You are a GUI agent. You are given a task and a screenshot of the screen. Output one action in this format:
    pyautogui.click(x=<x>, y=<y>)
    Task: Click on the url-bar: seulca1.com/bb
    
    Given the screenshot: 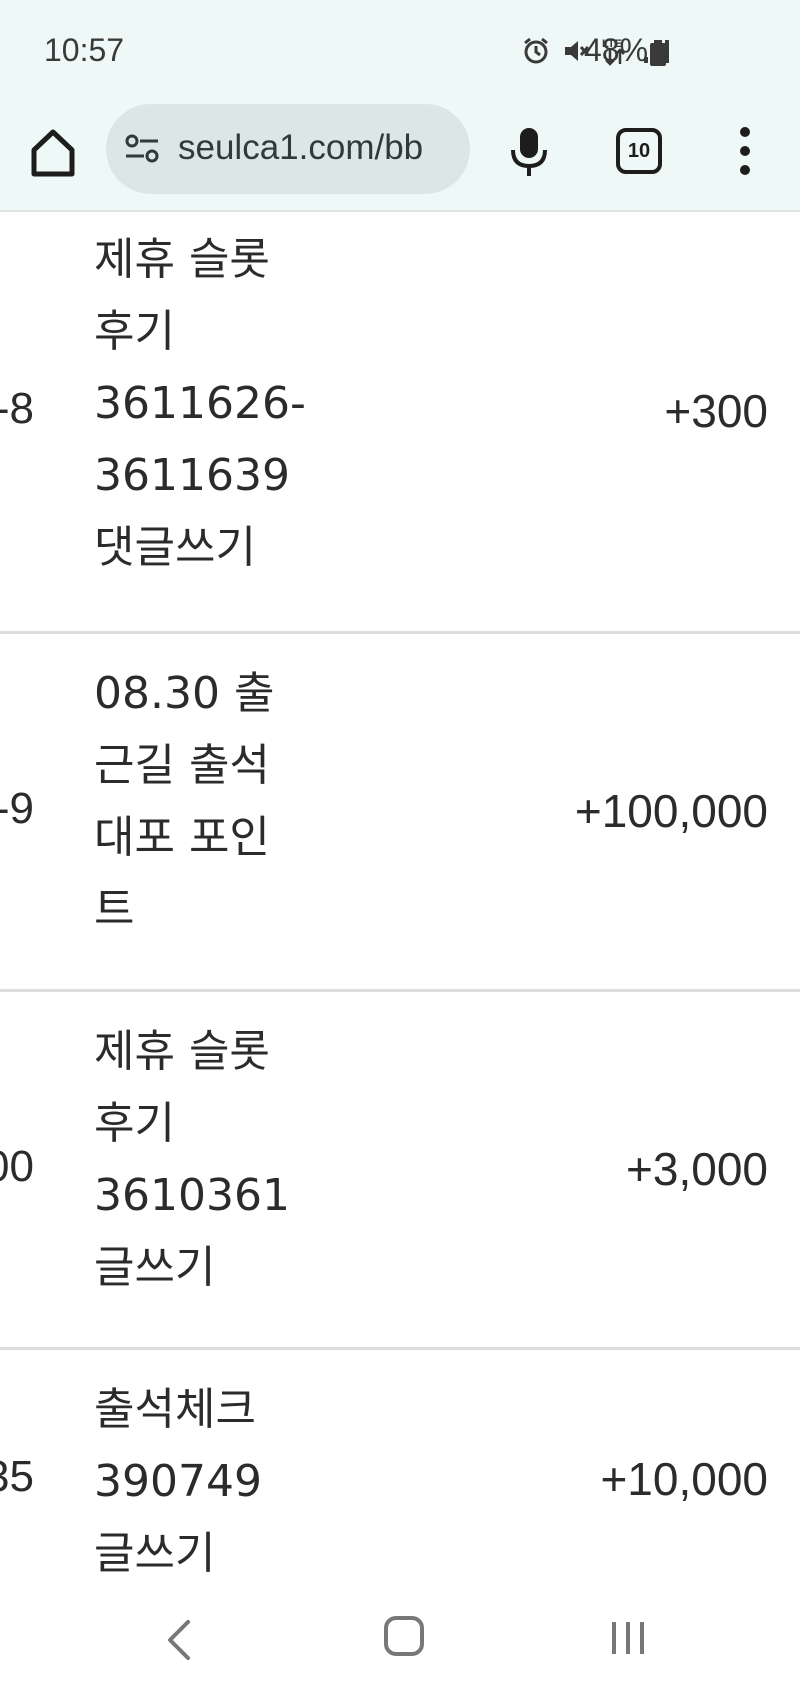 What is the action you would take?
    pyautogui.click(x=288, y=149)
    